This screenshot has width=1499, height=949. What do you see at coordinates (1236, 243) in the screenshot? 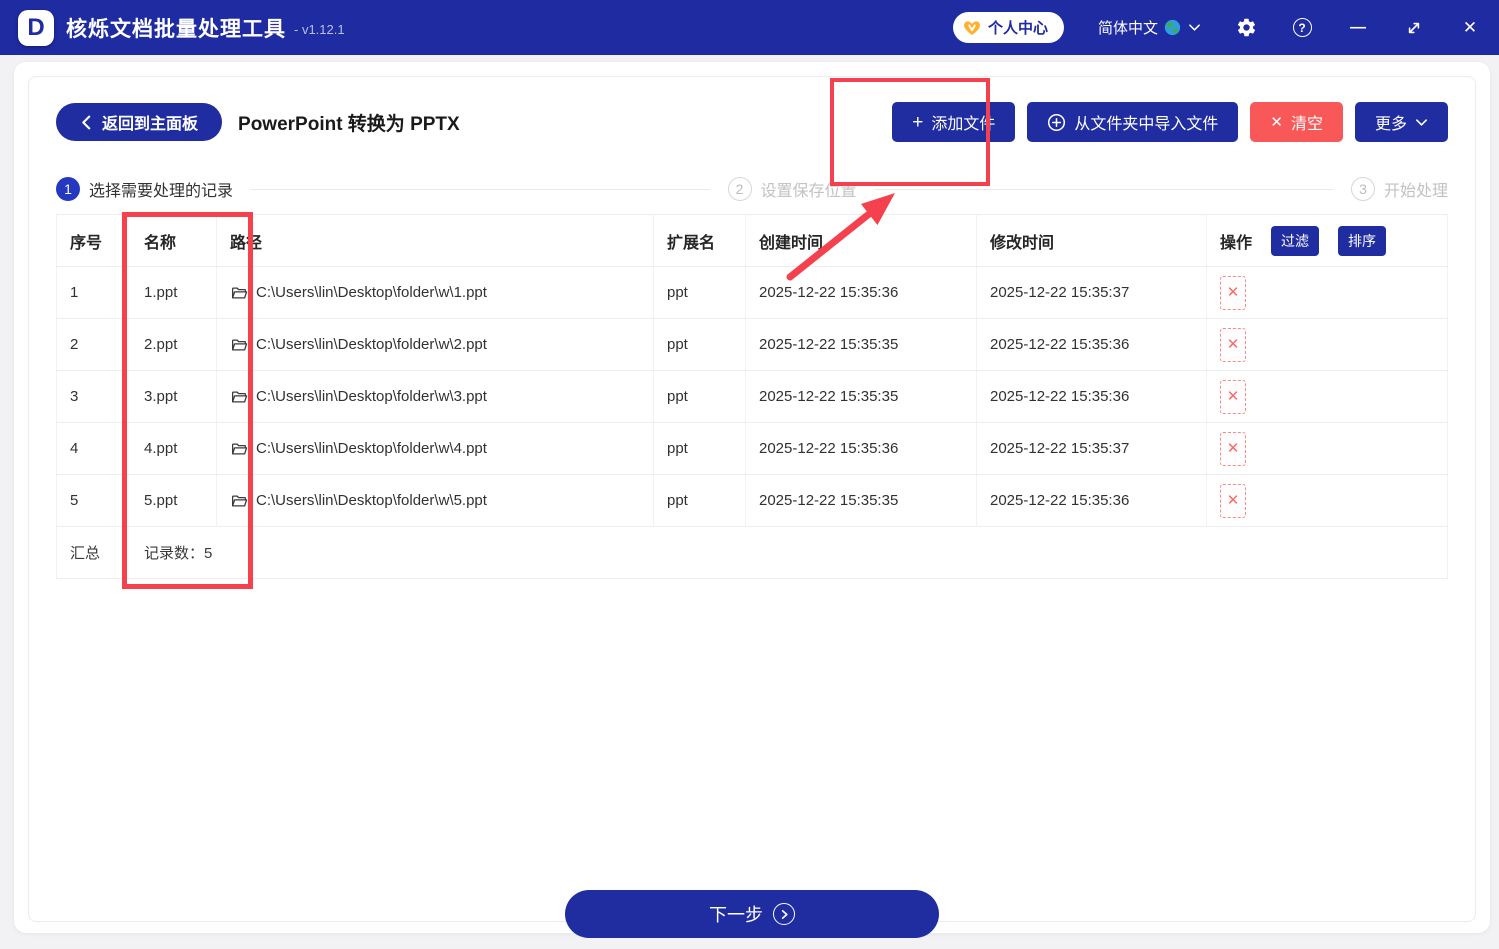
I see `col-header-action: 操作` at bounding box center [1236, 243].